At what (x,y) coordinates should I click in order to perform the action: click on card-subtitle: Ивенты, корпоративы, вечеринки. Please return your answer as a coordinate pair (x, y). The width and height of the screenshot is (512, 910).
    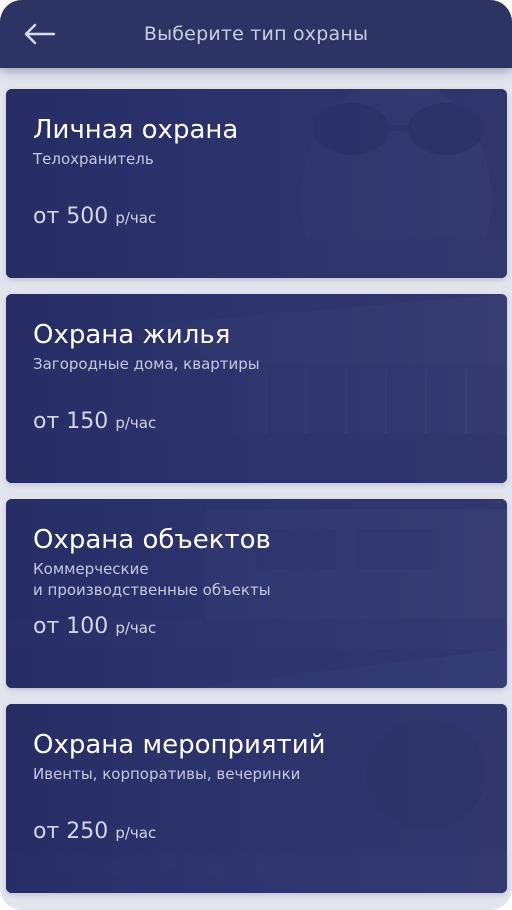
    Looking at the image, I should click on (167, 774).